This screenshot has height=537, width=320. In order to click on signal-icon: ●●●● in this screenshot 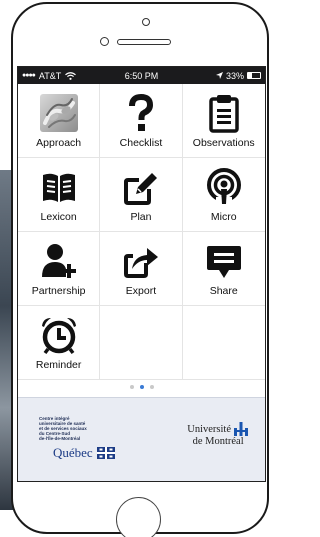, I will do `click(29, 75)`.